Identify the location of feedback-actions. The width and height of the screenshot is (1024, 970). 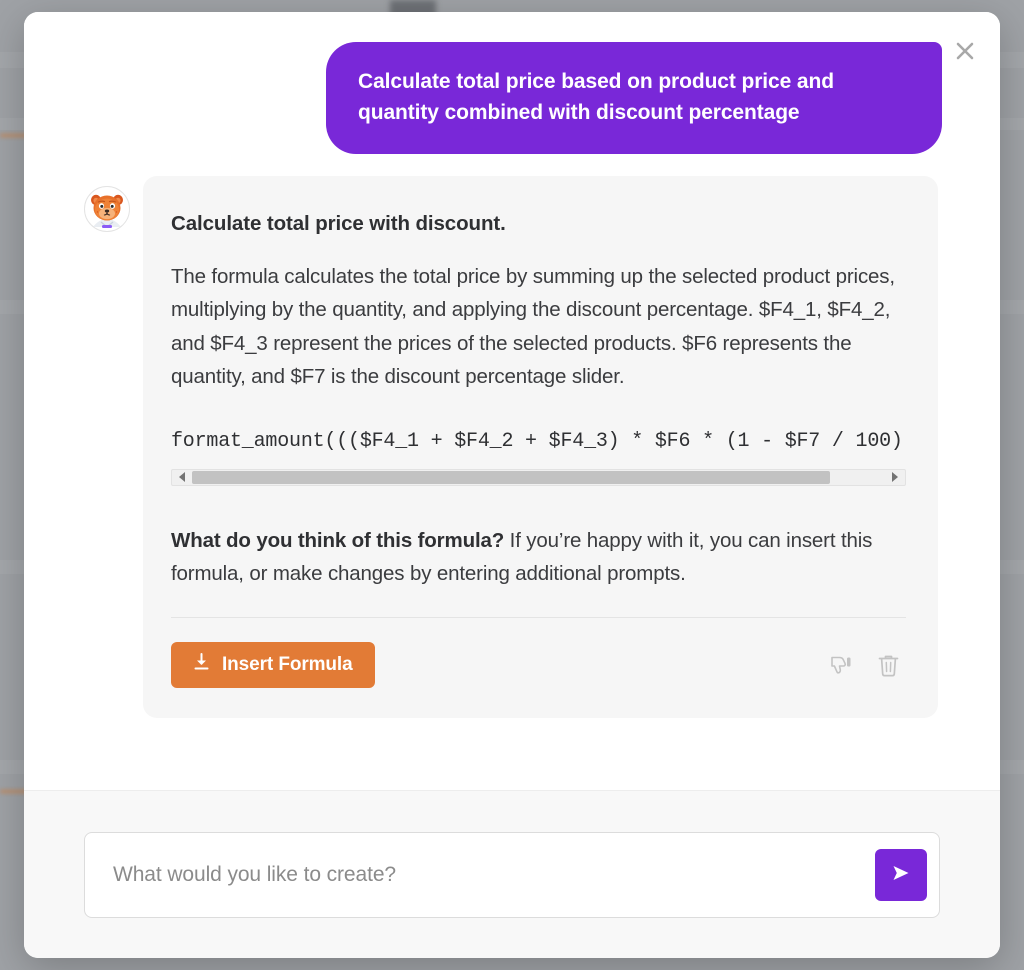
(867, 665).